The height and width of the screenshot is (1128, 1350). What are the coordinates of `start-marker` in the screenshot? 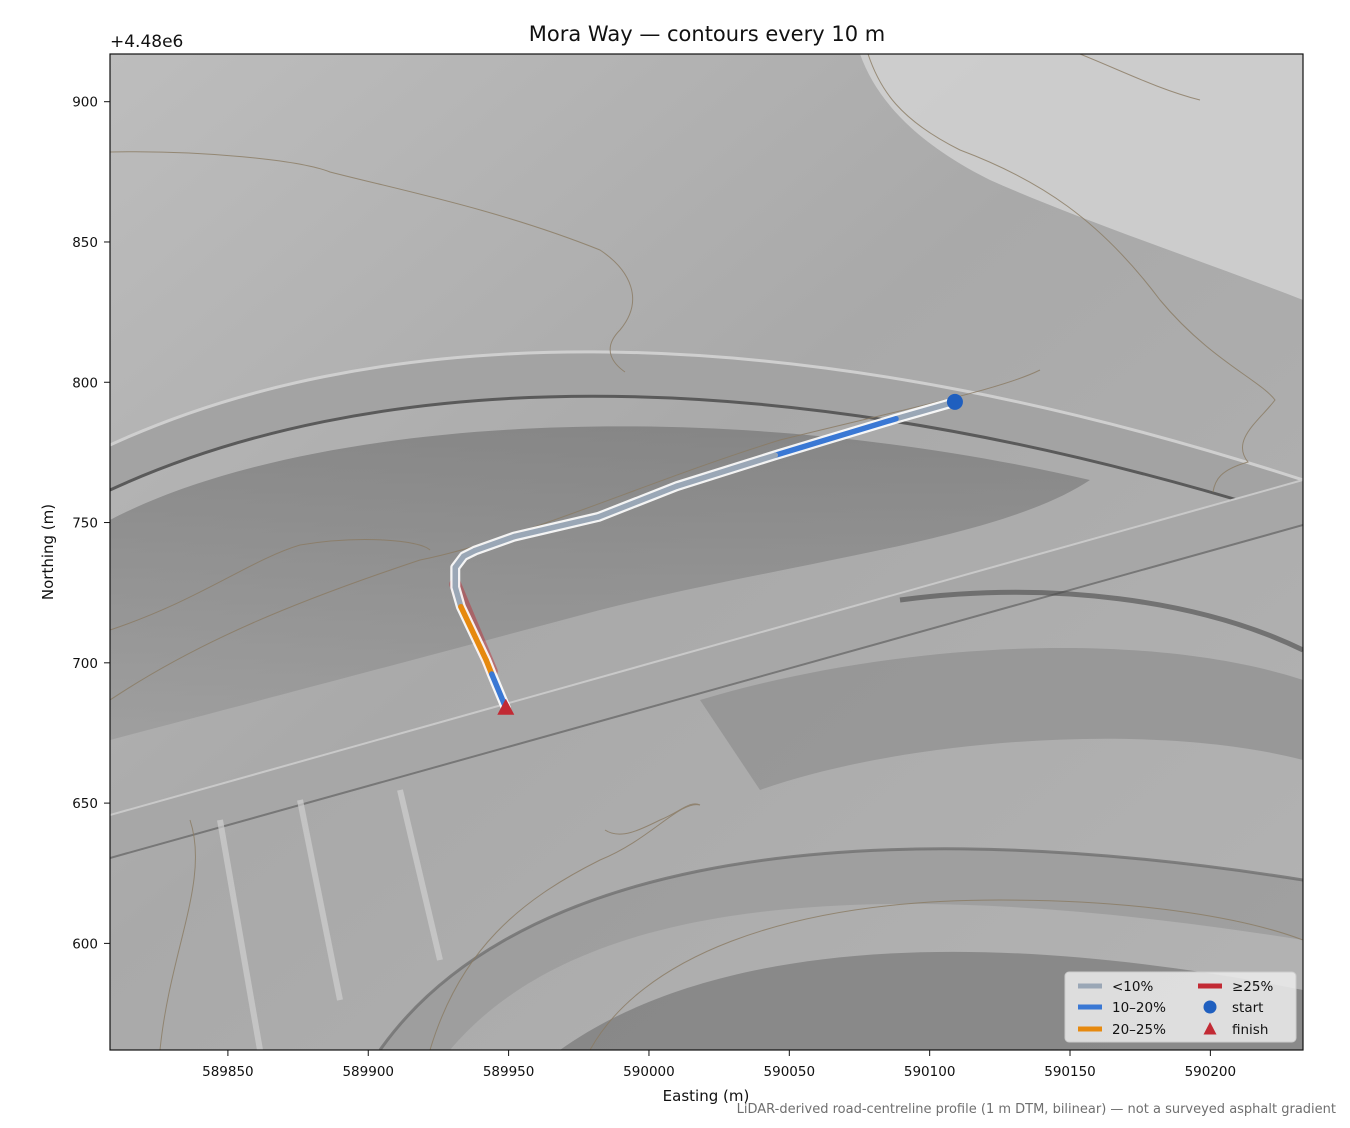 It's located at (954, 401).